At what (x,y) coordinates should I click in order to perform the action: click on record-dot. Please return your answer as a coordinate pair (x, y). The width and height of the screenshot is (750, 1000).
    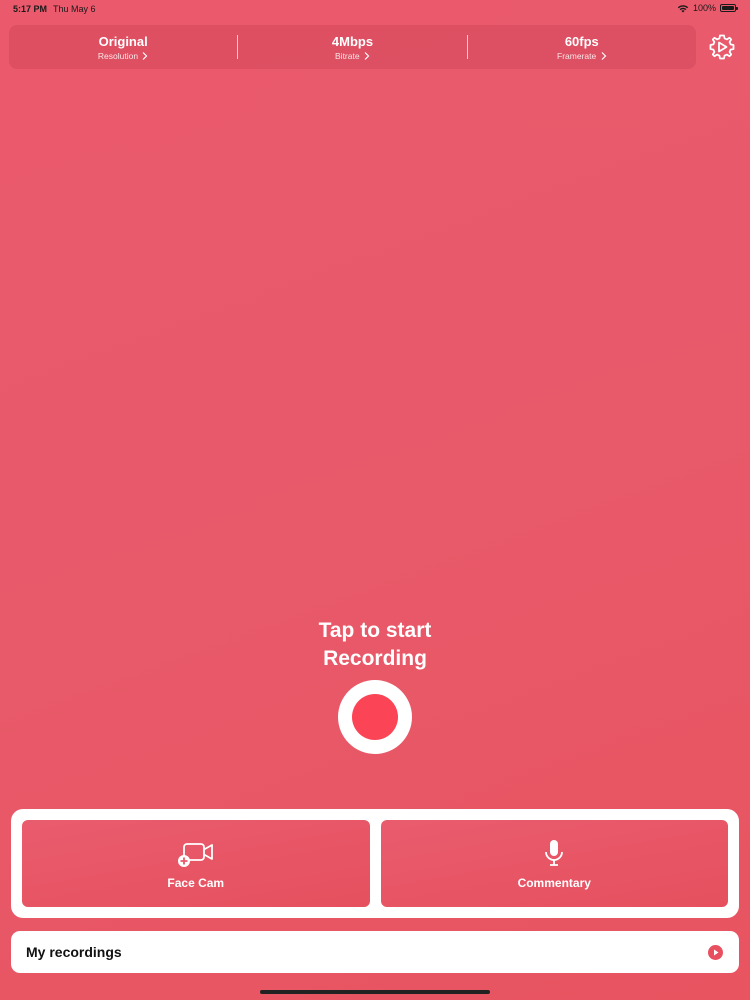
    Looking at the image, I should click on (375, 717).